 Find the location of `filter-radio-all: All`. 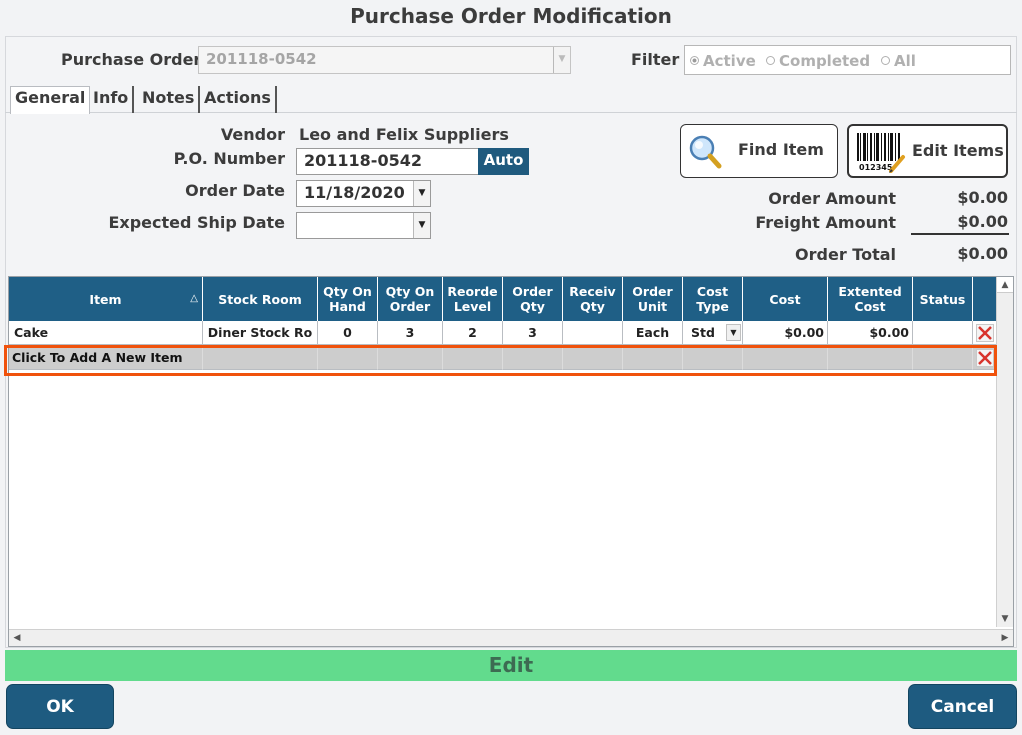

filter-radio-all: All is located at coordinates (898, 61).